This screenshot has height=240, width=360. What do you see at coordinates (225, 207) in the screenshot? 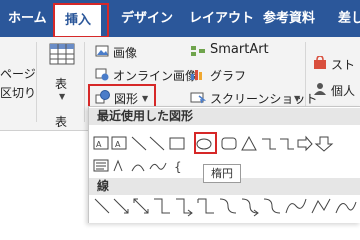
I see `lines-shapes-row` at bounding box center [225, 207].